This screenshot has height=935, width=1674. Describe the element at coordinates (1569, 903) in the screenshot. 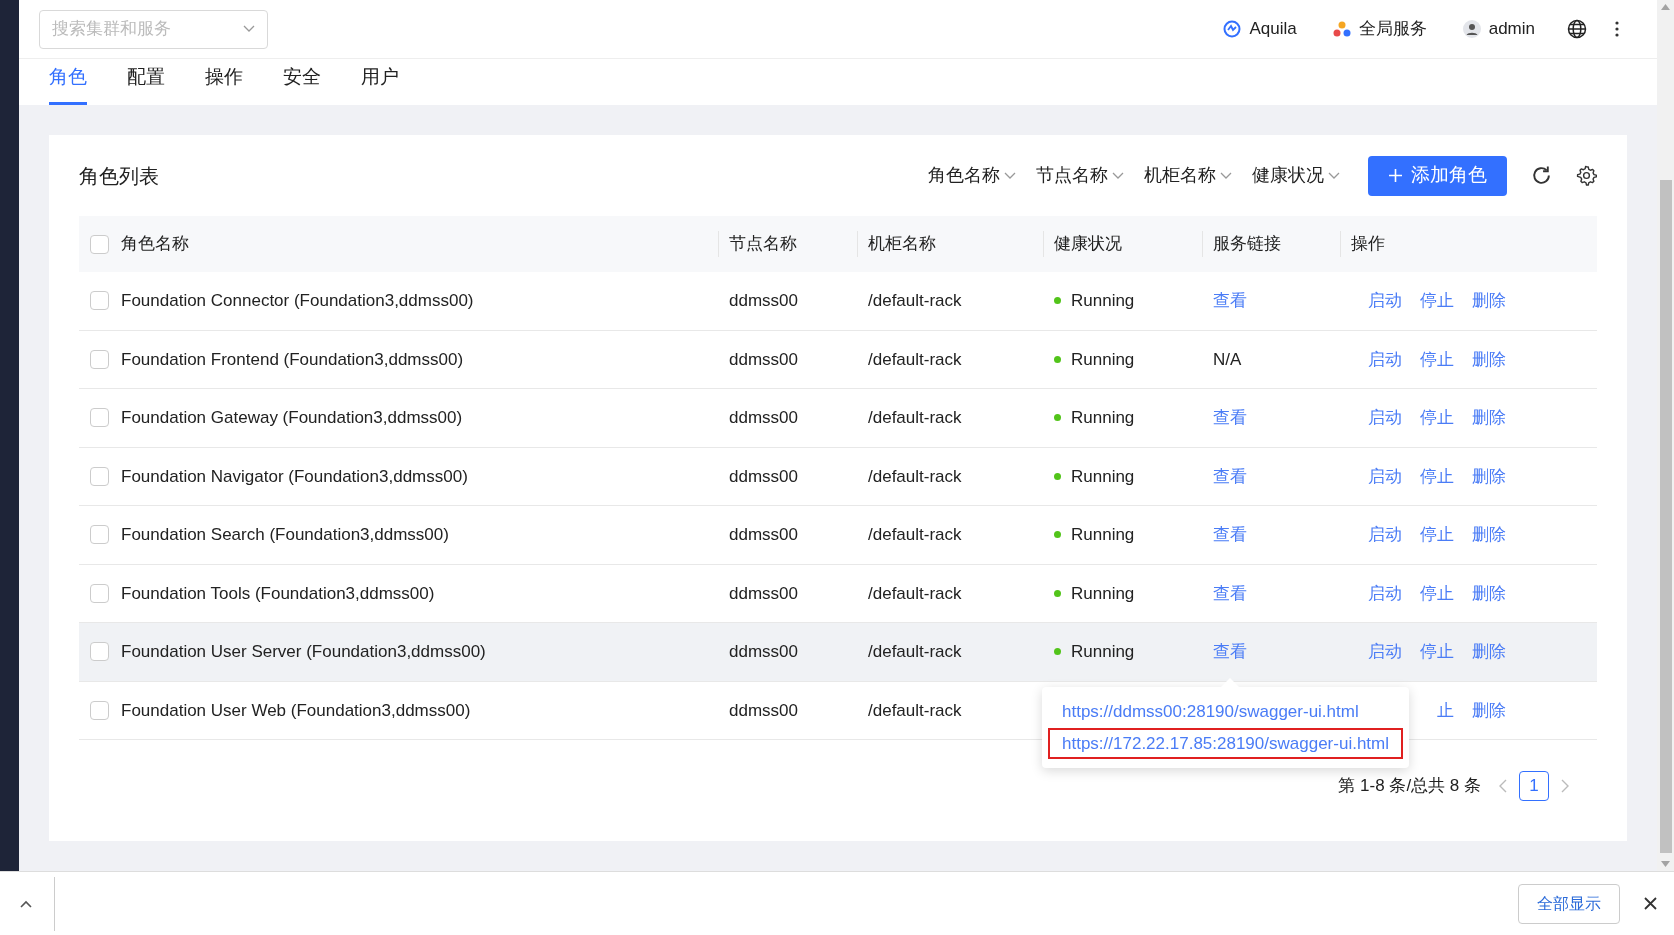

I see `show-all-button: 全部显示` at that location.